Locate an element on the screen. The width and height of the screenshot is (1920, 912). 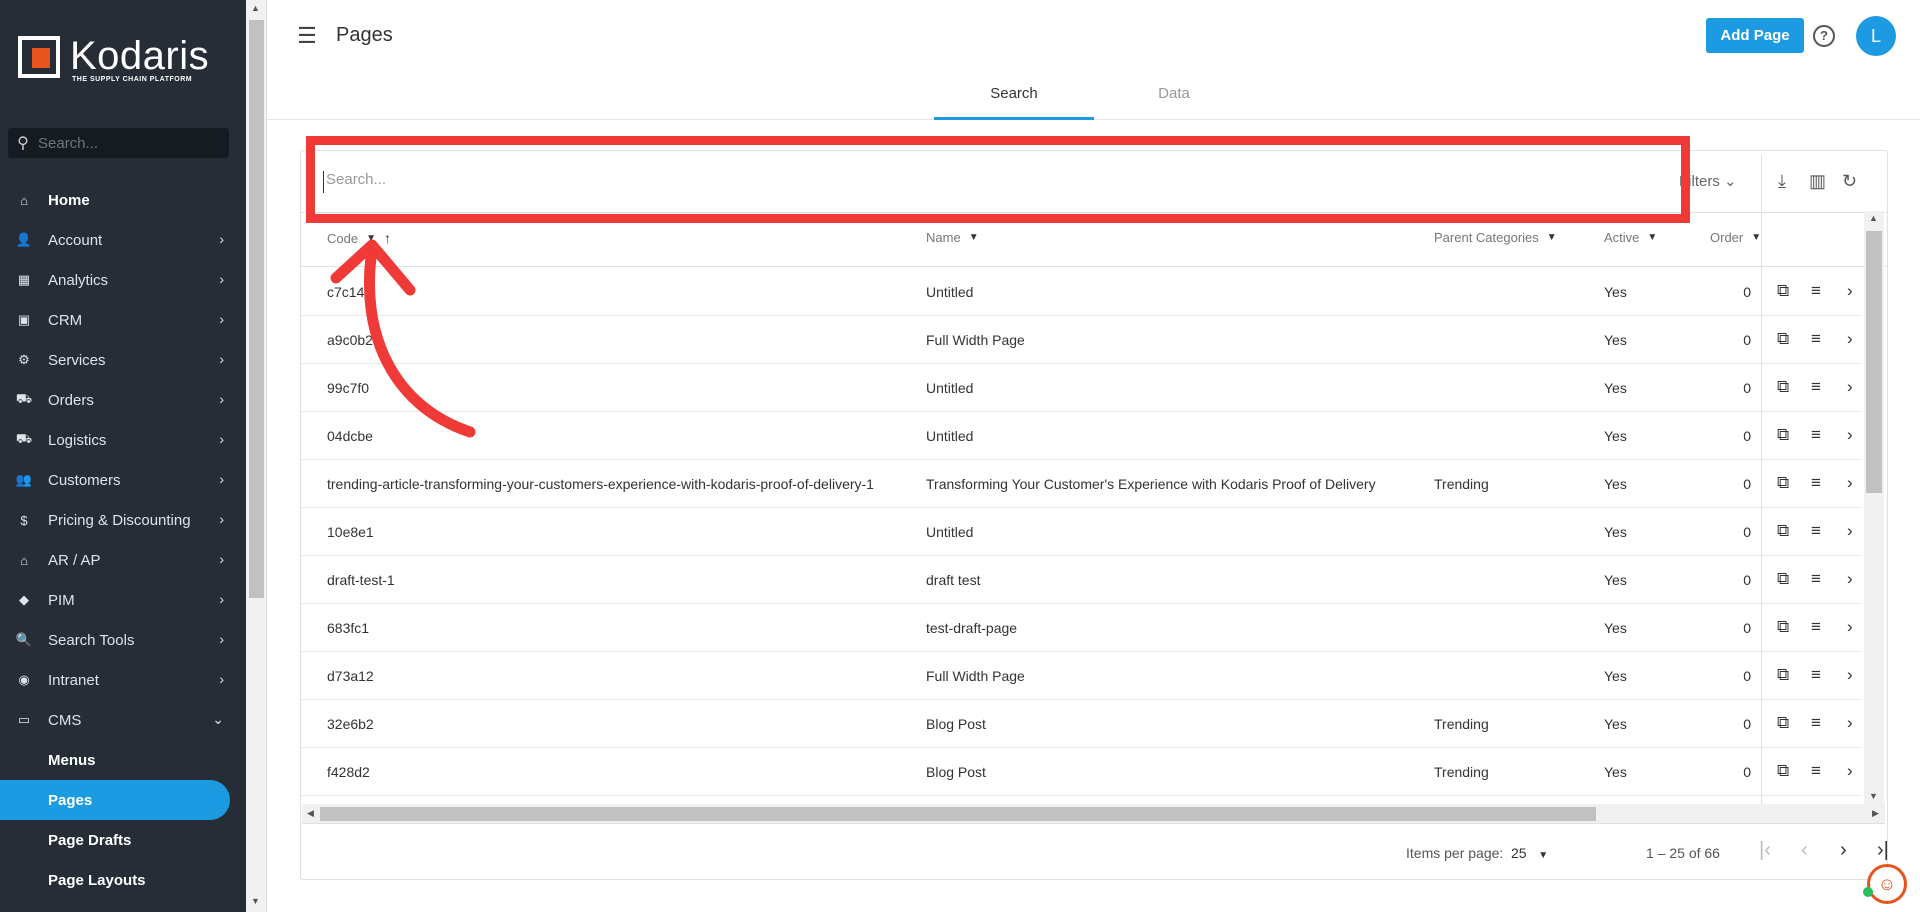
sidebar-item-analytics: ▦ Analytics › is located at coordinates (123, 280).